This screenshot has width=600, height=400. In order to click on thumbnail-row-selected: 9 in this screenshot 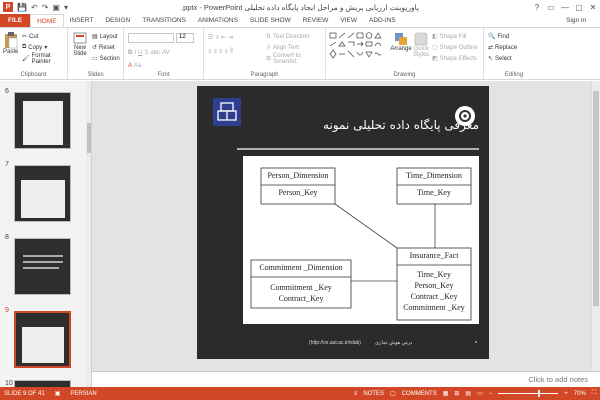, I will do `click(45, 340)`.